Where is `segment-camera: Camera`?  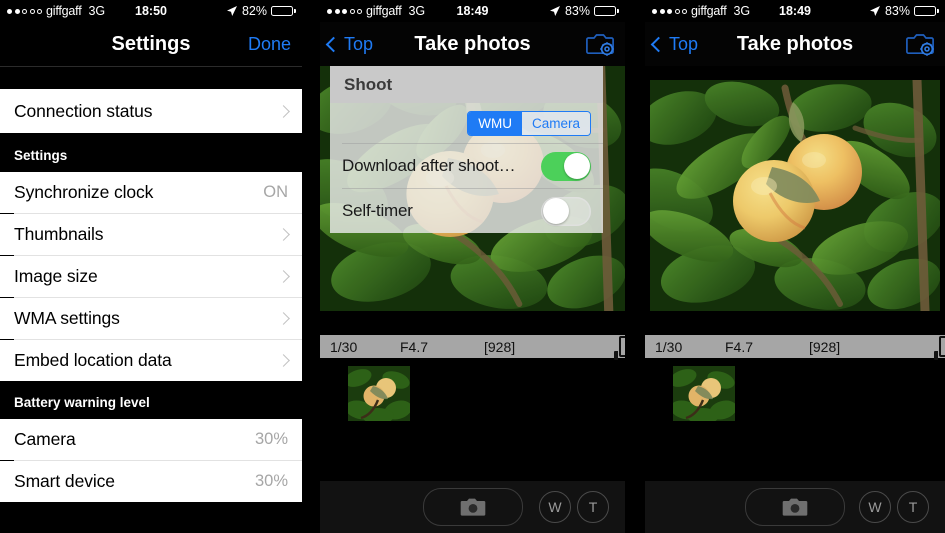 segment-camera: Camera is located at coordinates (555, 123).